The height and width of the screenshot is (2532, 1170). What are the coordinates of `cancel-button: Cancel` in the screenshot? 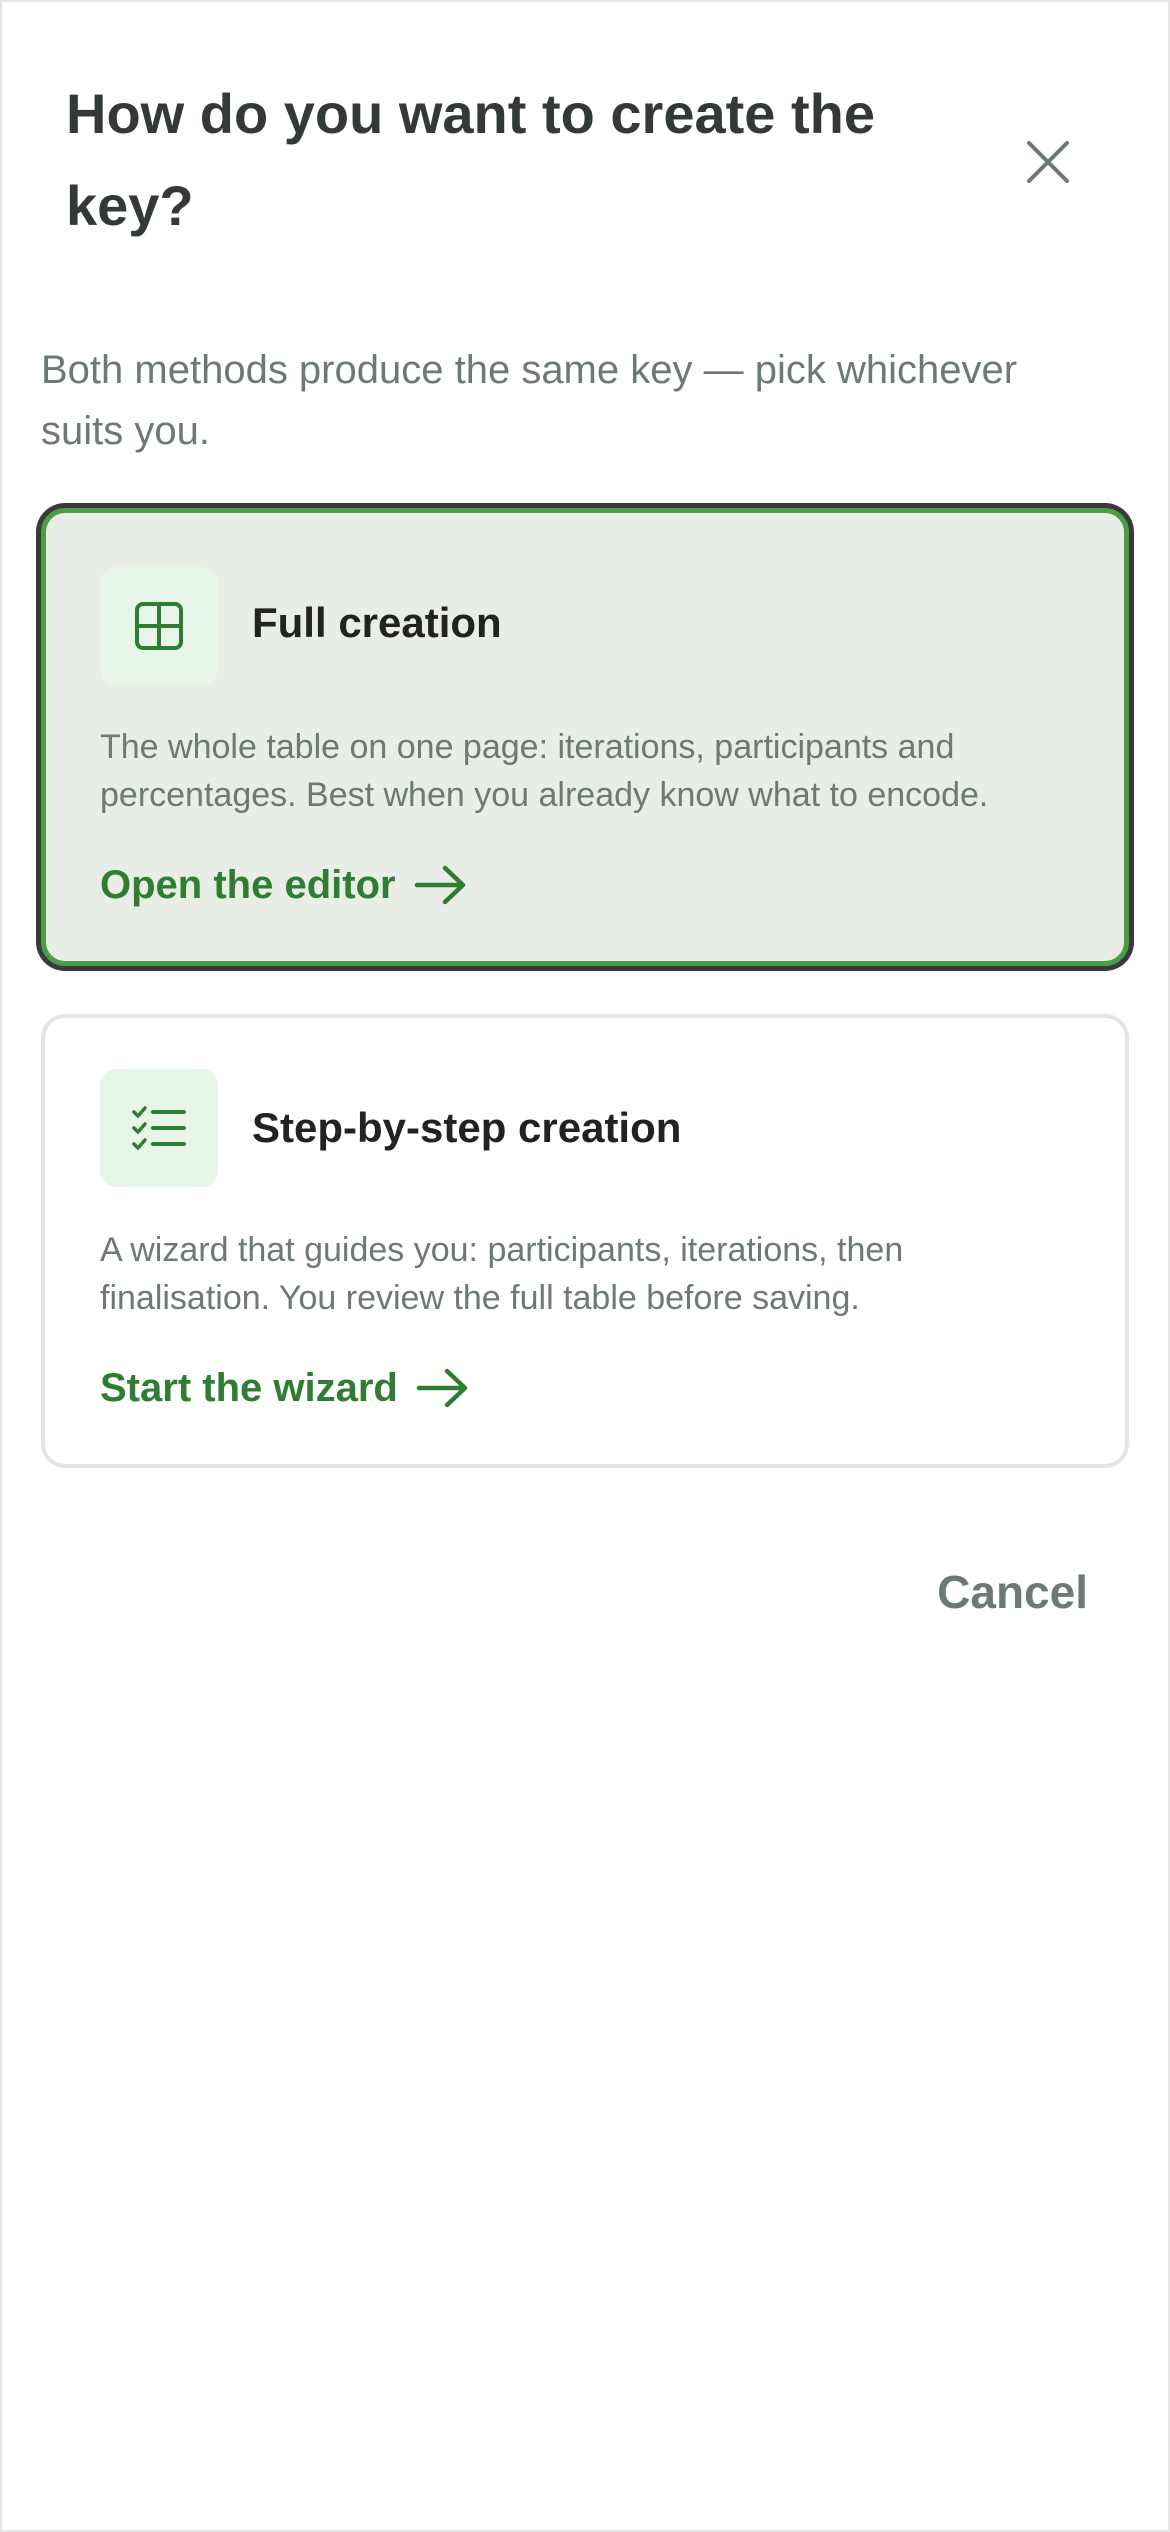 It's located at (1012, 1592).